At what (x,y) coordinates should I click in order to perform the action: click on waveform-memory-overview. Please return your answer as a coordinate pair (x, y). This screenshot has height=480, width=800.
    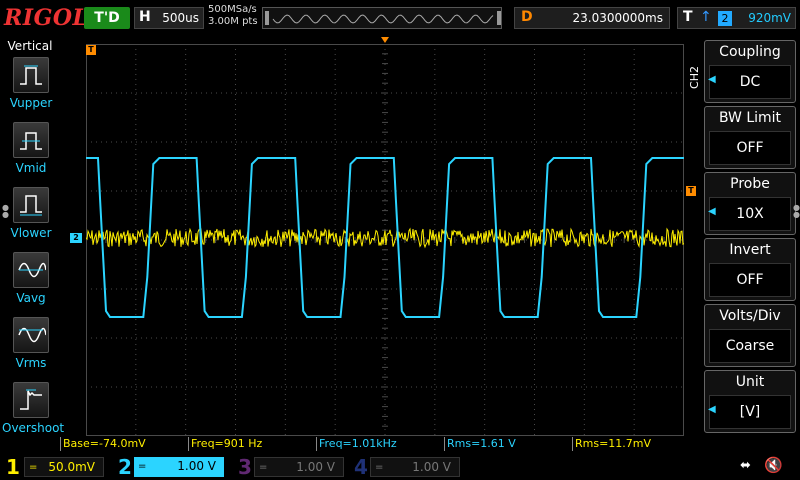
    Looking at the image, I should click on (382, 18).